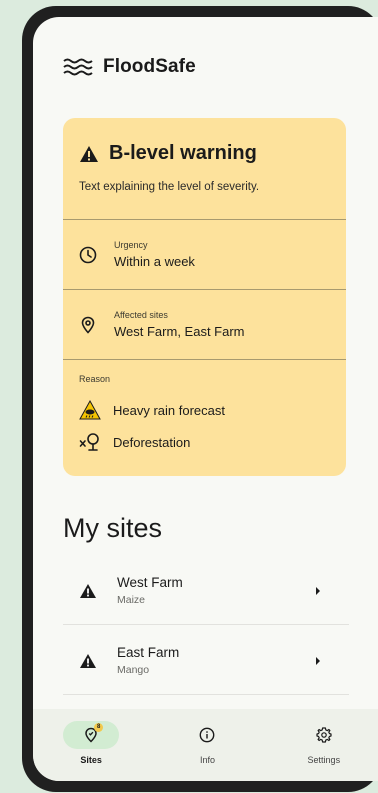 Image resolution: width=378 pixels, height=793 pixels. What do you see at coordinates (141, 315) in the screenshot?
I see `affected-sites-label: Affected sites` at bounding box center [141, 315].